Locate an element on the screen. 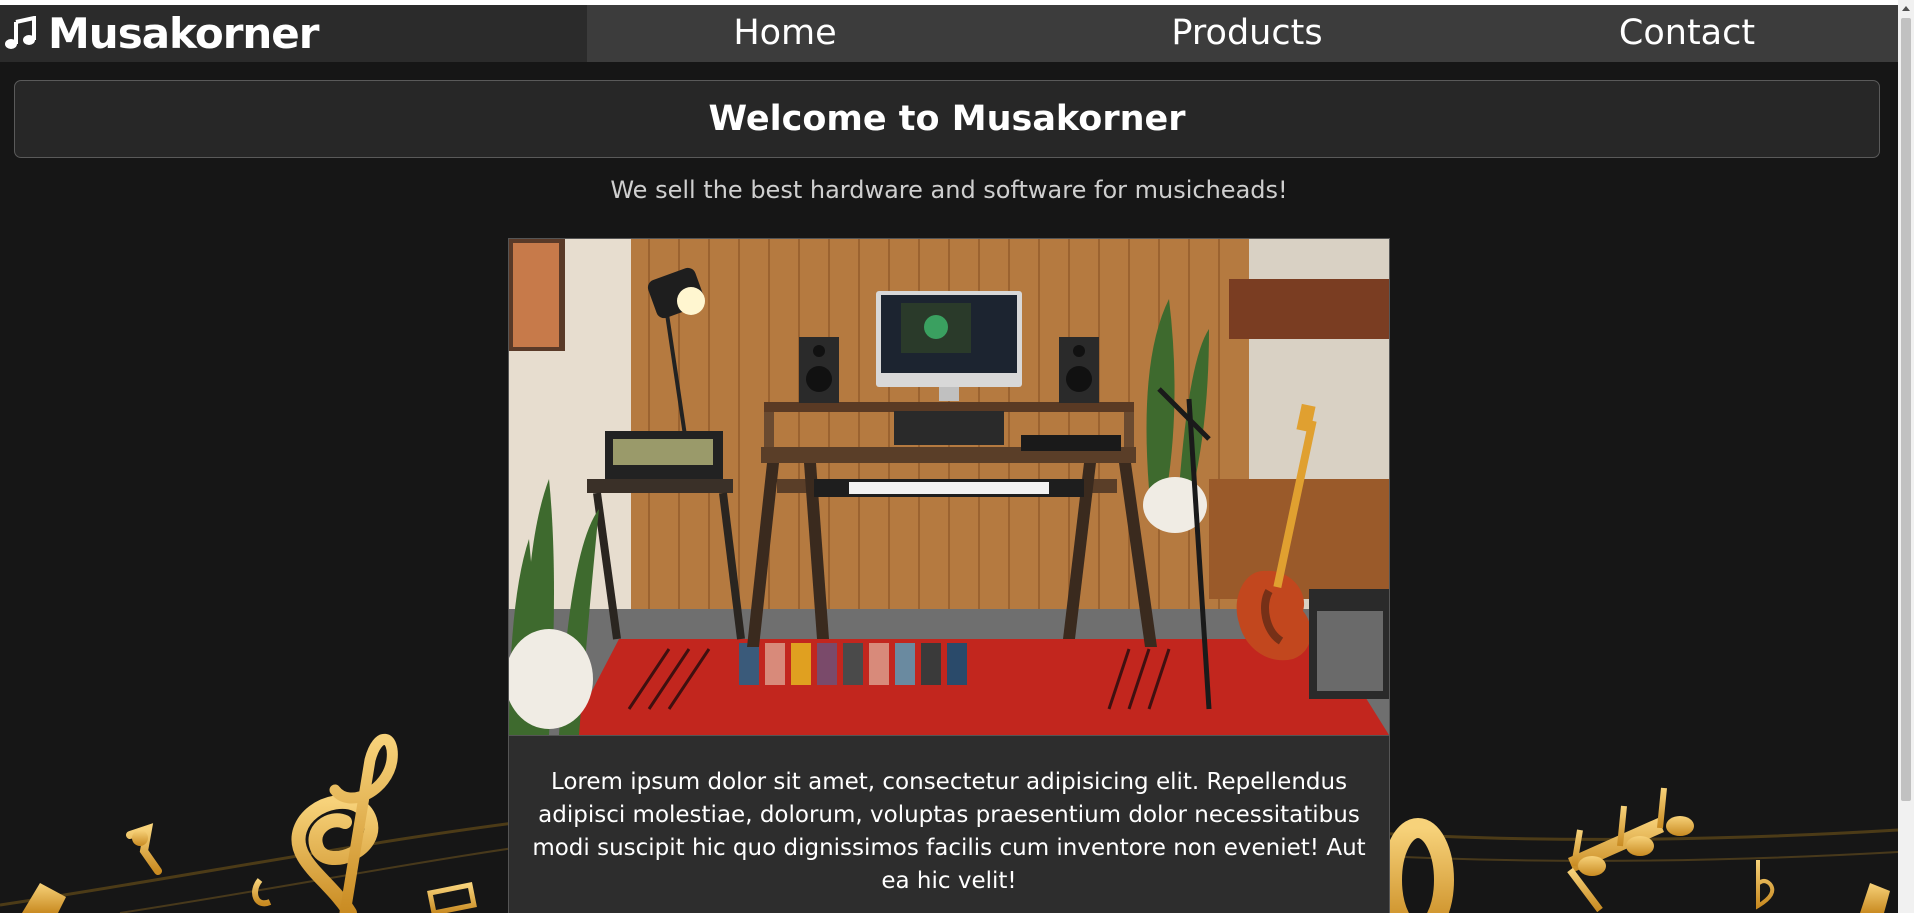 The width and height of the screenshot is (1914, 913). main-nav: Home Products Contact is located at coordinates (1242, 33).